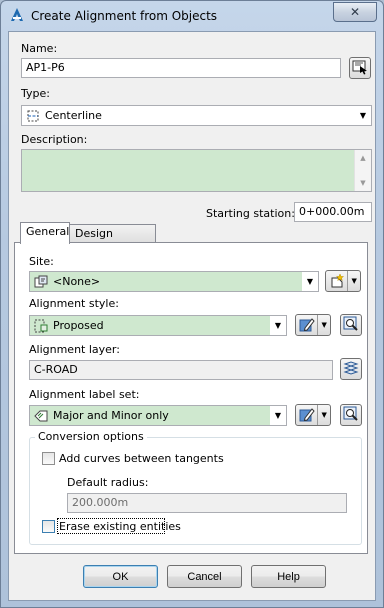 Image resolution: width=384 pixels, height=608 pixels. Describe the element at coordinates (73, 115) in the screenshot. I see `type-value: Centerline` at that location.